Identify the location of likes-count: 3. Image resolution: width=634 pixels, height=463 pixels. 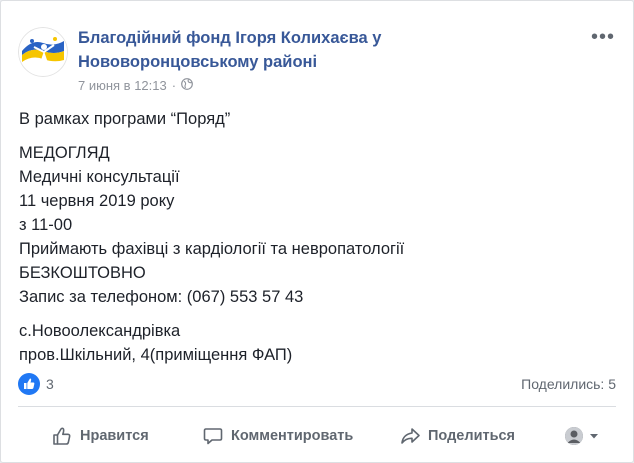
(50, 384).